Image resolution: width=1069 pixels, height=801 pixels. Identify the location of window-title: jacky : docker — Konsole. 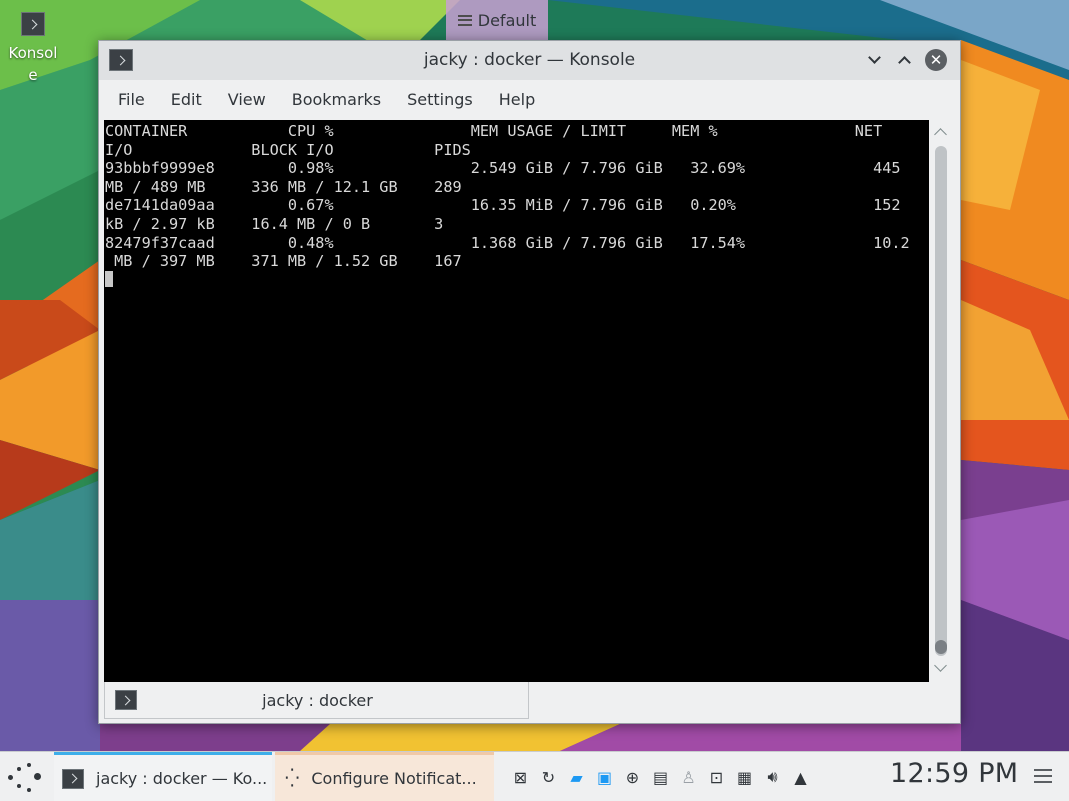
(529, 60).